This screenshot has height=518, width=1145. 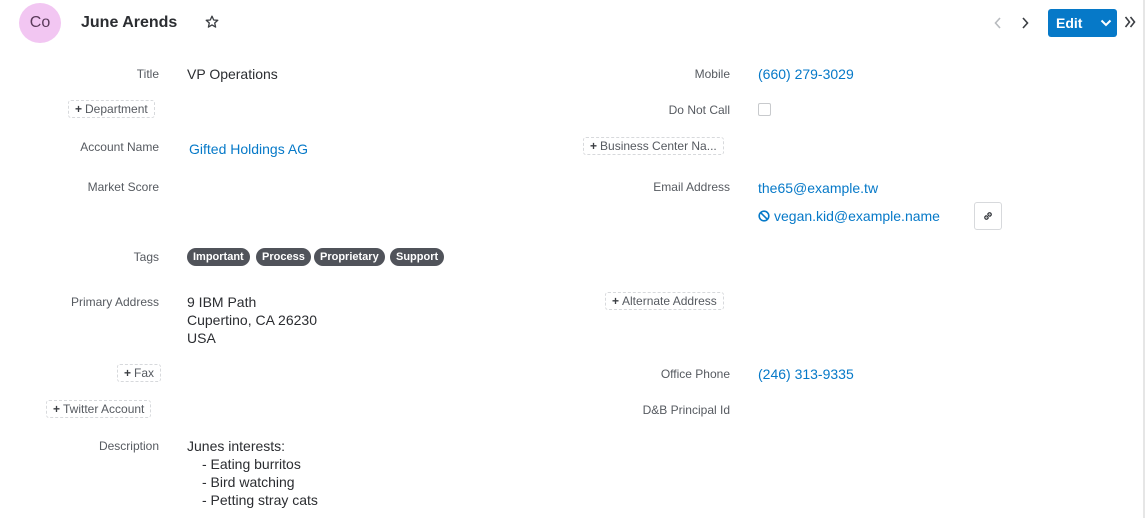 What do you see at coordinates (104, 409) in the screenshot?
I see `add-twitter-account-label: Twitter Account` at bounding box center [104, 409].